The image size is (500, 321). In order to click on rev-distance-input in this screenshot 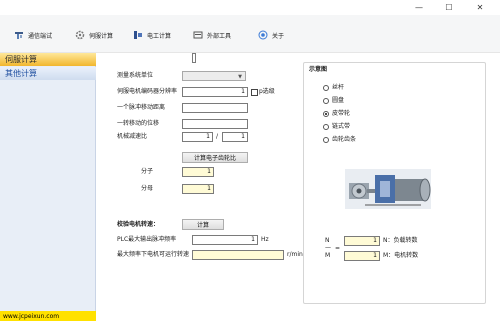, I will do `click(215, 124)`.